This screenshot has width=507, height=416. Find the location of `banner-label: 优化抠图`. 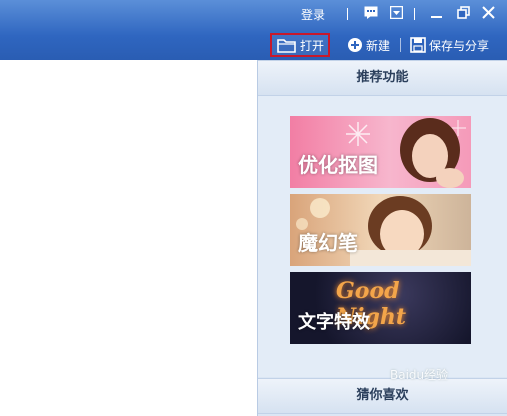

banner-label: 优化抠图 is located at coordinates (338, 165).